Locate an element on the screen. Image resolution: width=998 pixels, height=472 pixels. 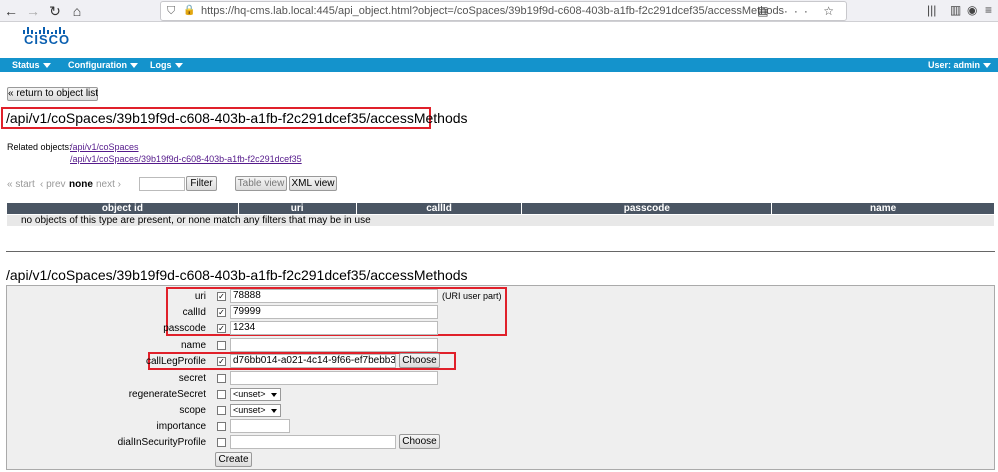
nav-status: Status is located at coordinates (31, 65).